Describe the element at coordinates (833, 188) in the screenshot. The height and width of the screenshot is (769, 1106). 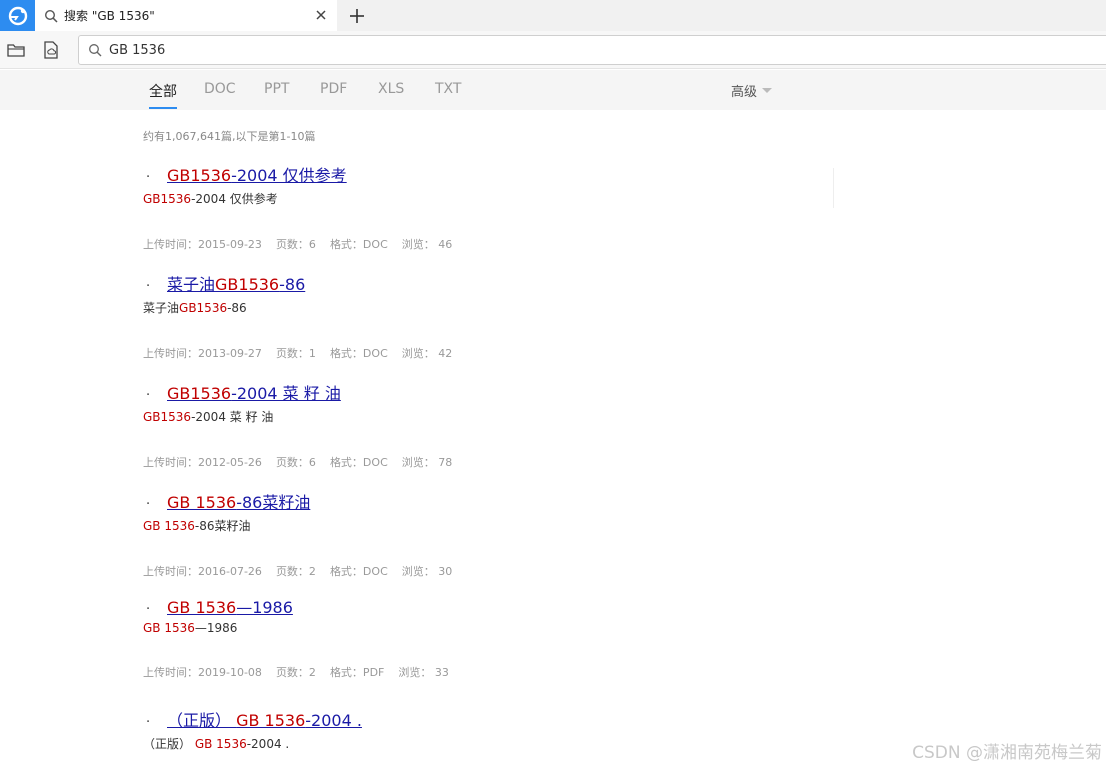
I see `divider` at that location.